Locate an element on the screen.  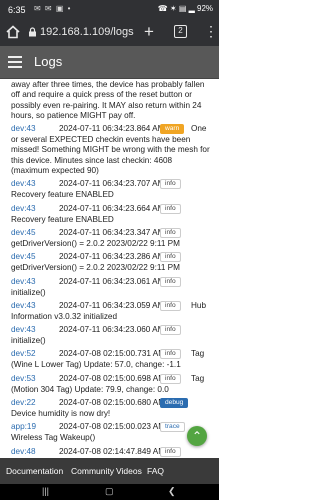
page-footer: Documentation Community Videos FAQ is located at coordinates (109, 471).